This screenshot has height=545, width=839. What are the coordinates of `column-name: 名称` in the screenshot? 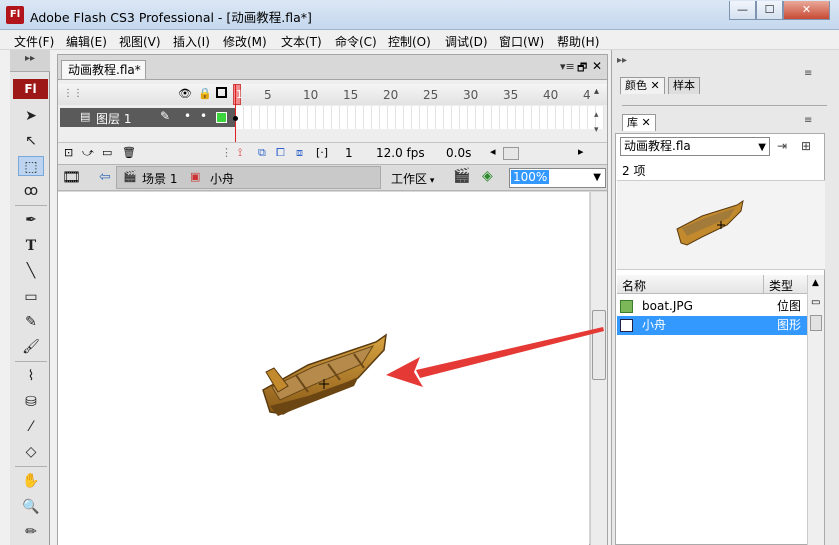 It's located at (634, 285).